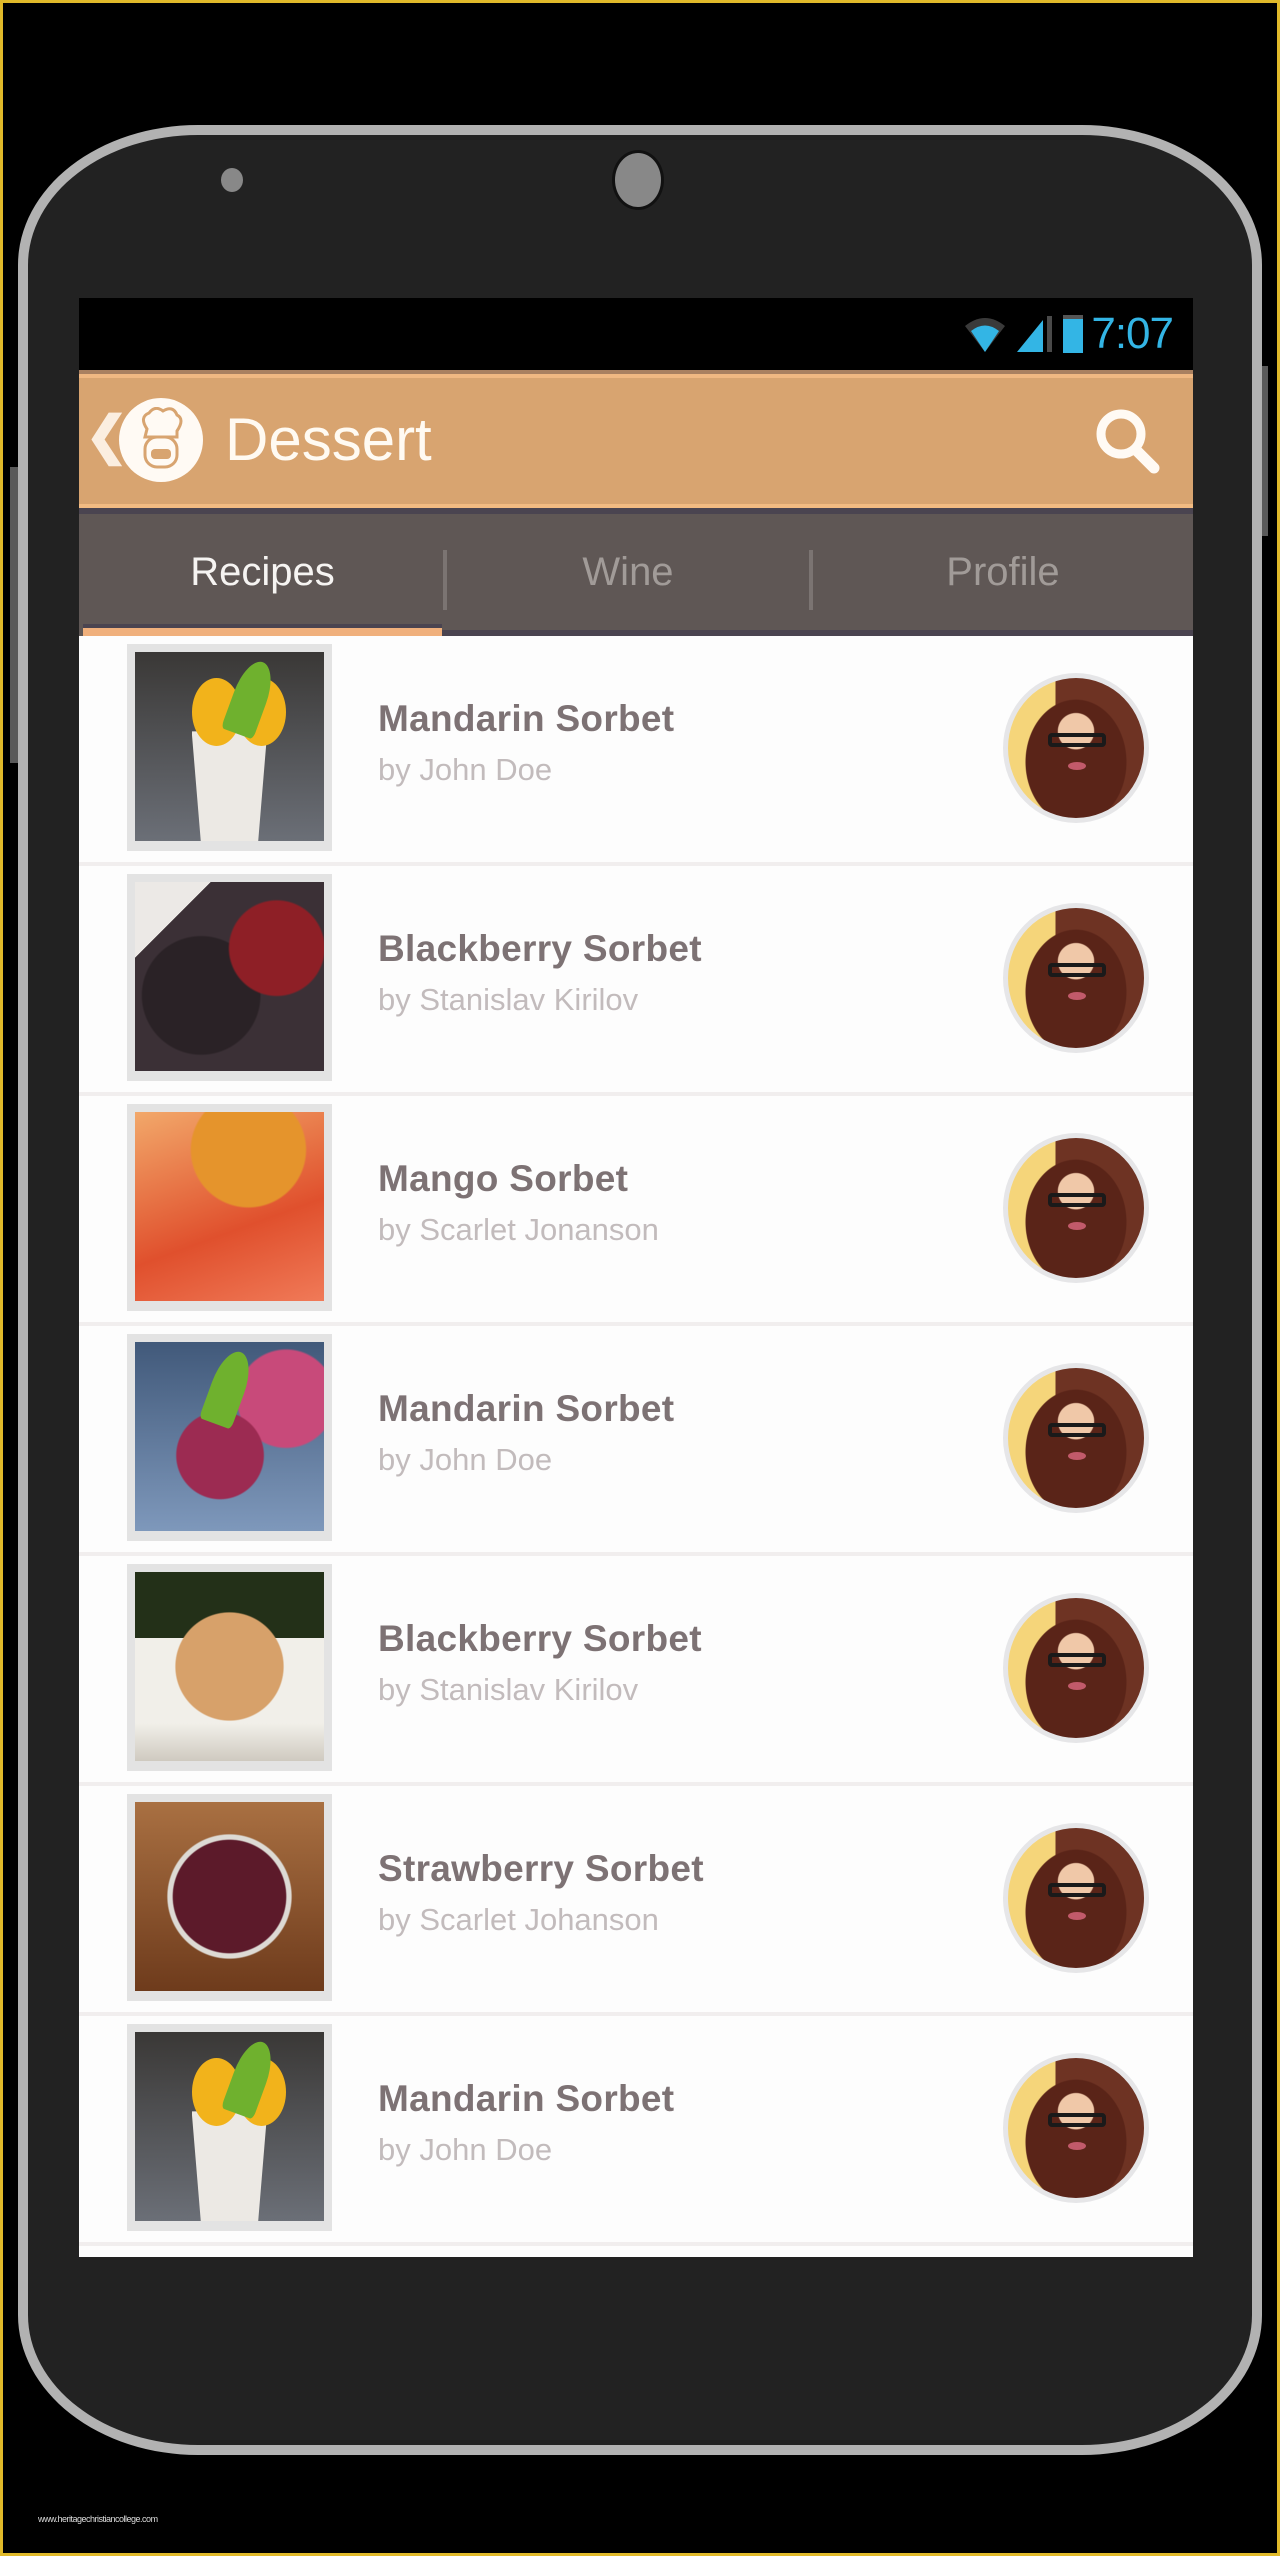 This screenshot has width=1280, height=2556. What do you see at coordinates (636, 439) in the screenshot?
I see `app-bar: ❮ Dessert` at bounding box center [636, 439].